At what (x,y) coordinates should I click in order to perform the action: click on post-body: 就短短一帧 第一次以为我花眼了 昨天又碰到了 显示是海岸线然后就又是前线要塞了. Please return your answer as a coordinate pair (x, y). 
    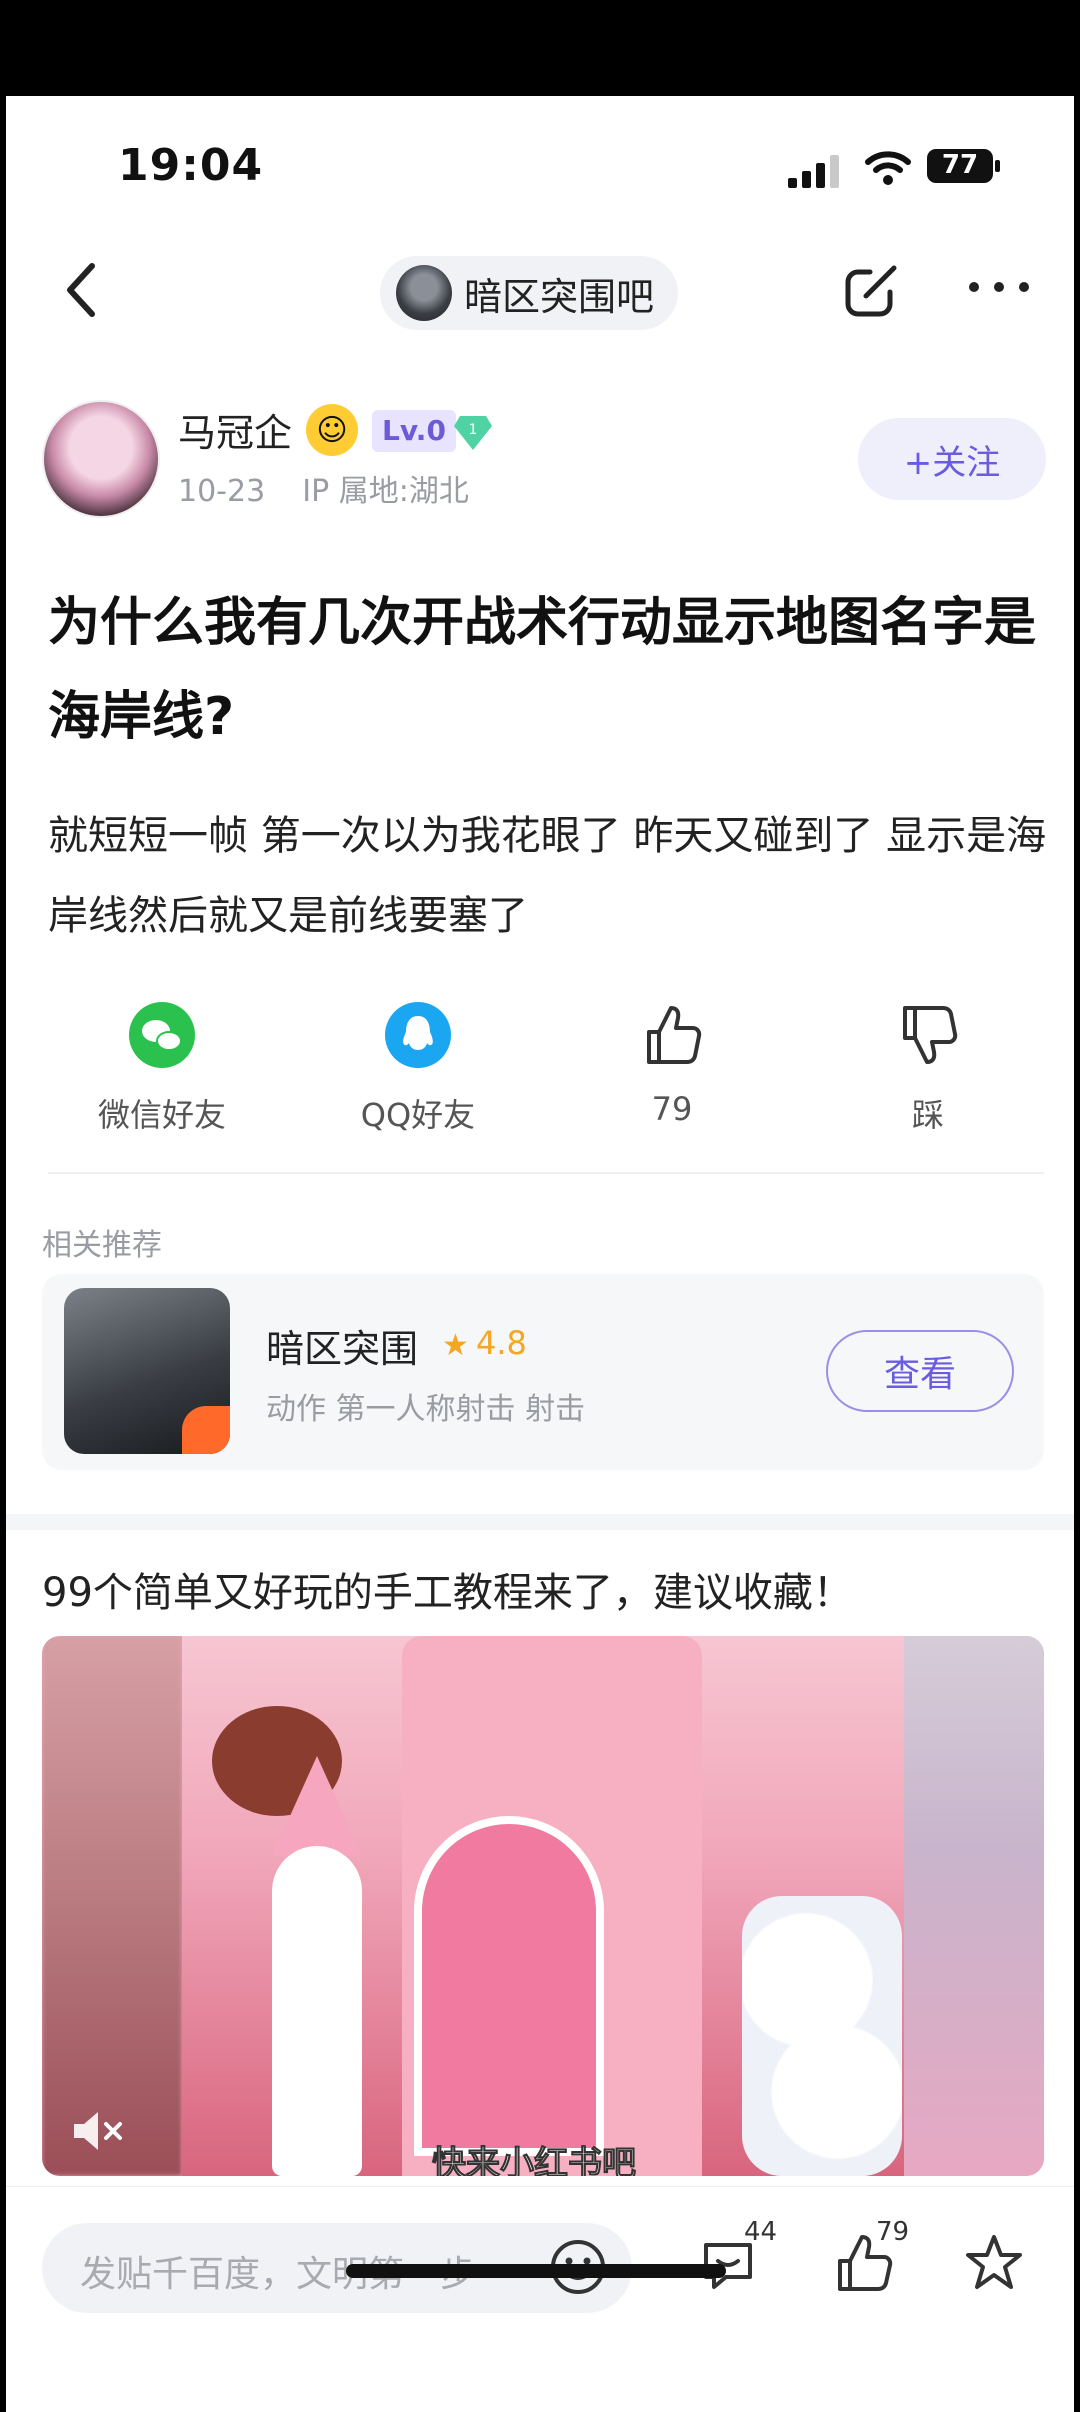
    Looking at the image, I should click on (547, 876).